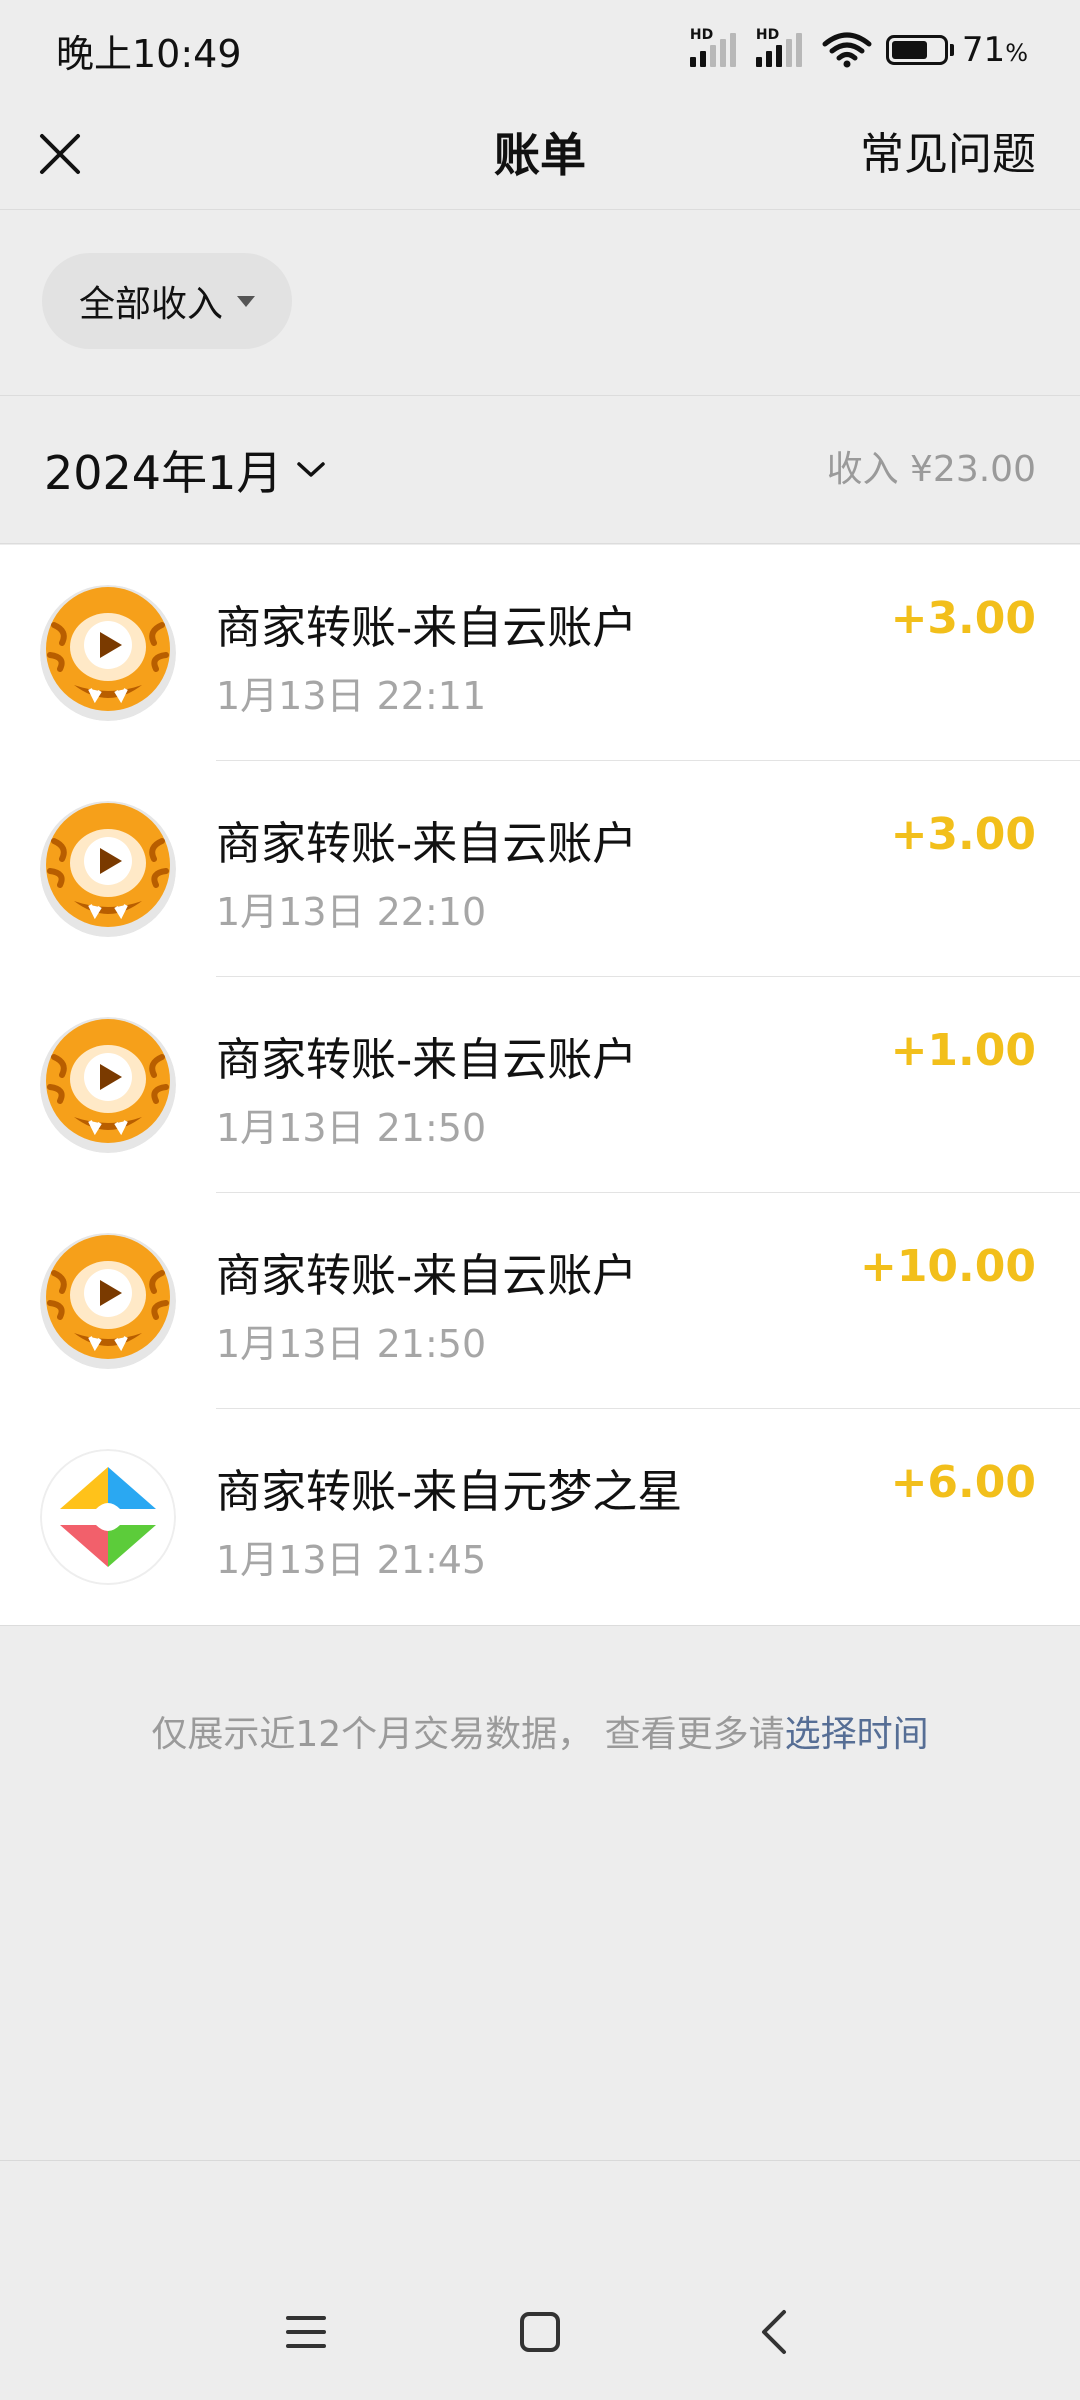  What do you see at coordinates (150, 304) in the screenshot?
I see `filter-label: 全部收入` at bounding box center [150, 304].